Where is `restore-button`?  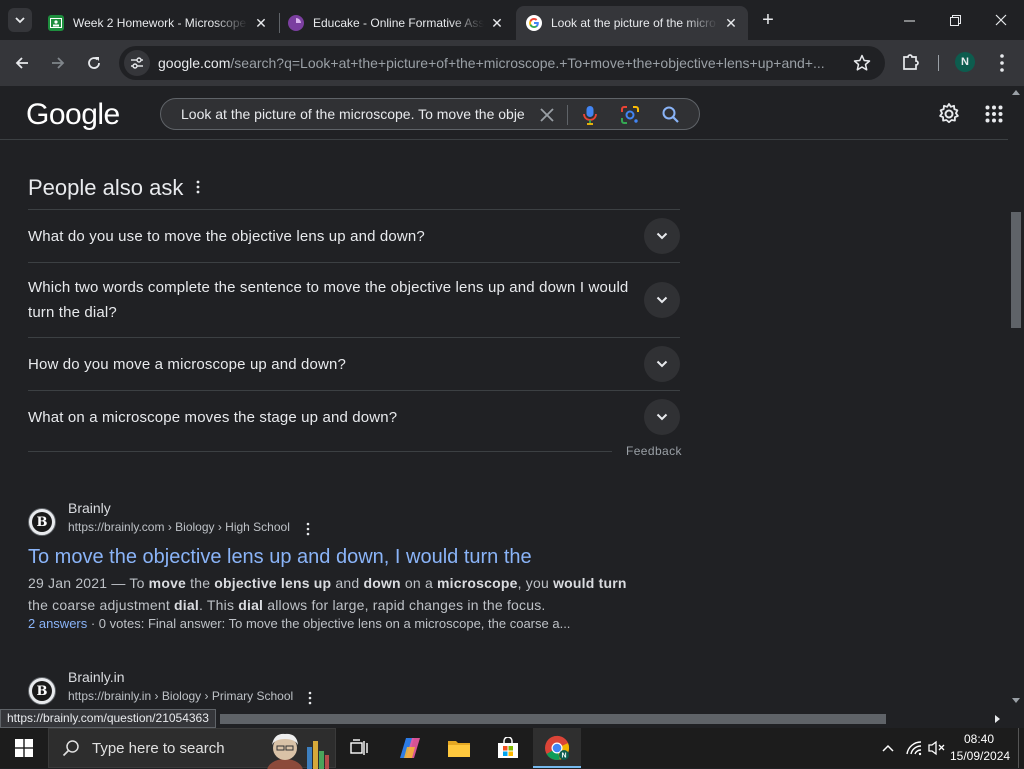
restore-button is located at coordinates (955, 20).